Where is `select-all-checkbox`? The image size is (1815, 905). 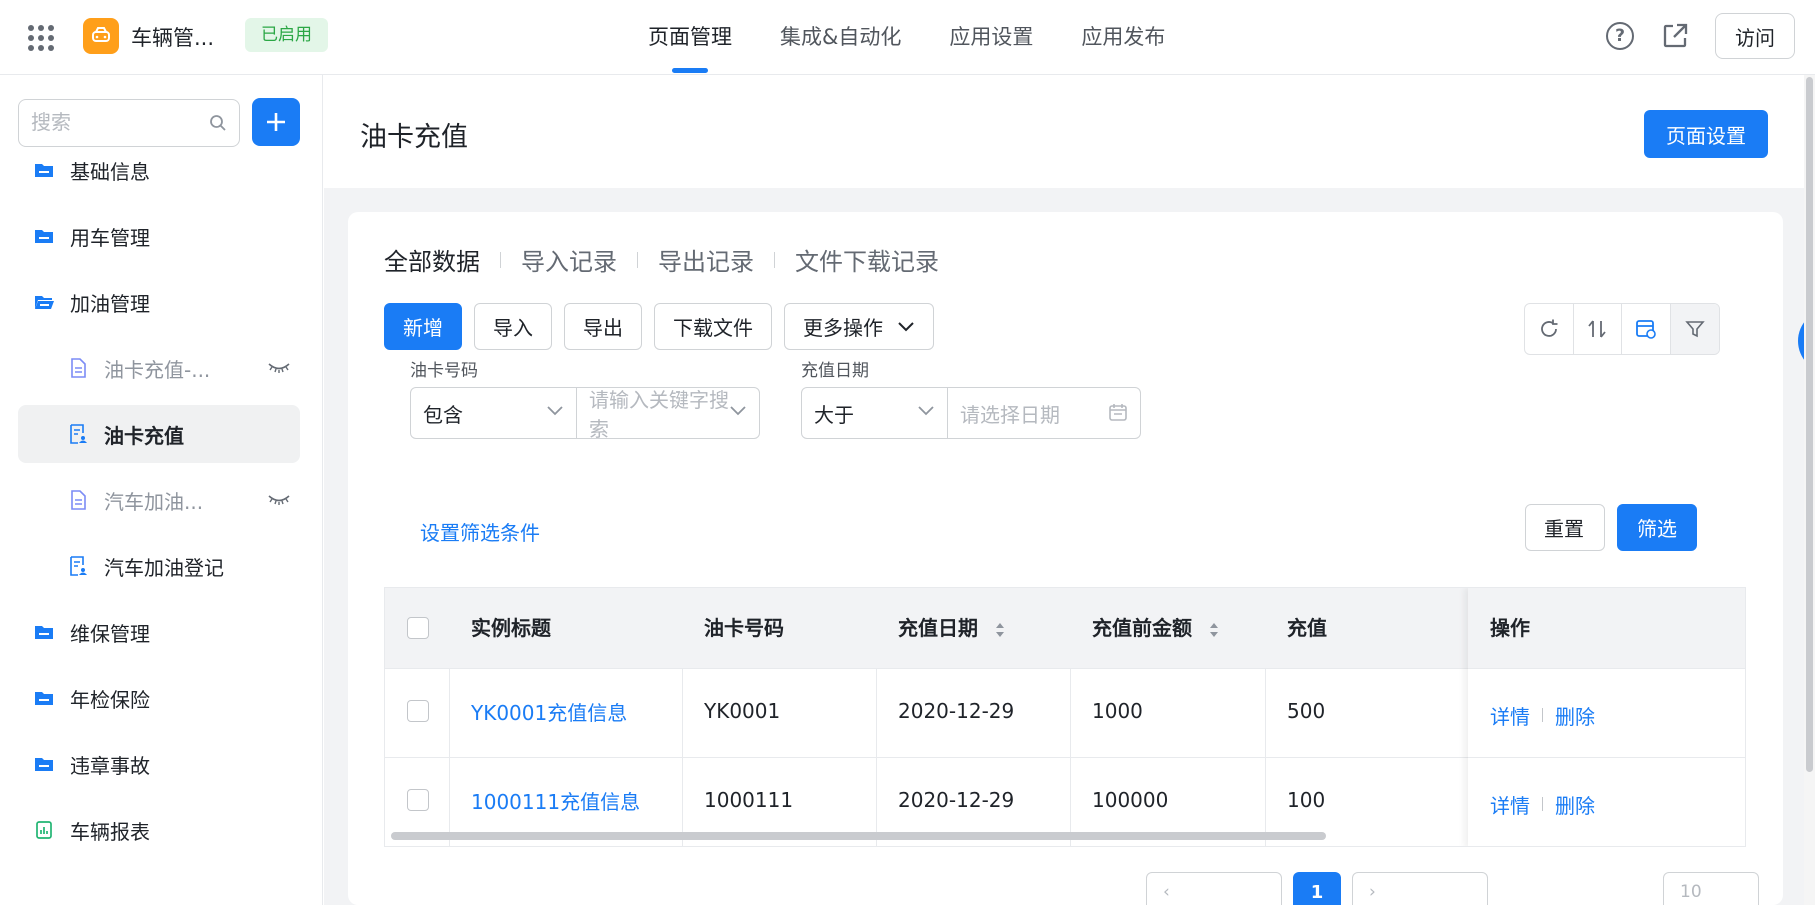
select-all-checkbox is located at coordinates (418, 628).